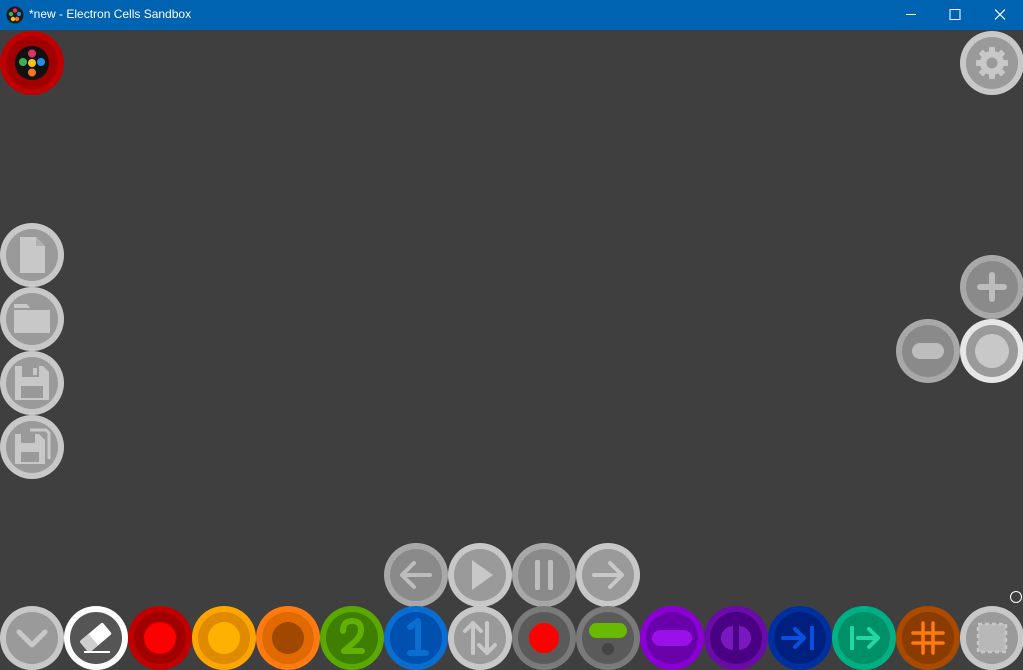  I want to click on main-menu-button, so click(32, 63).